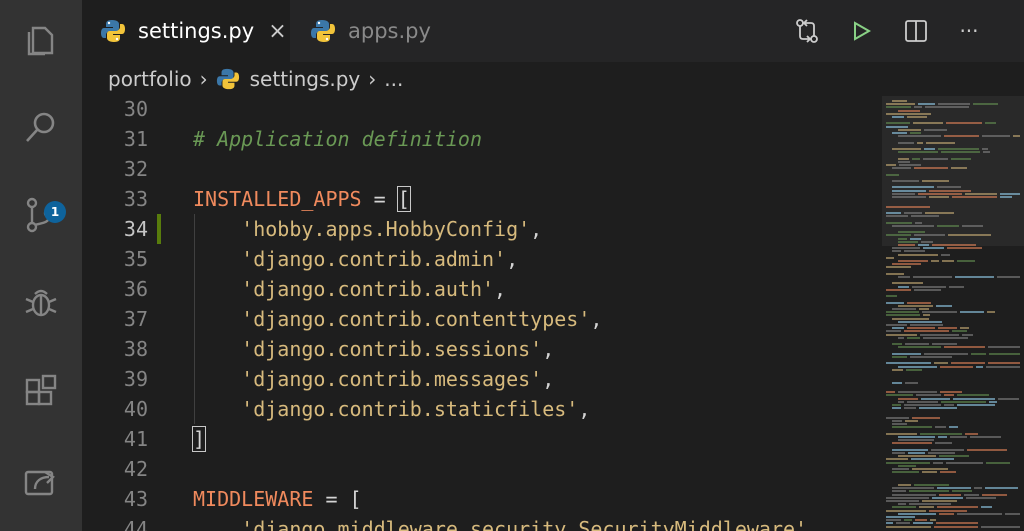 This screenshot has width=1024, height=531. Describe the element at coordinates (323, 31) in the screenshot. I see `python-file-icon` at that location.